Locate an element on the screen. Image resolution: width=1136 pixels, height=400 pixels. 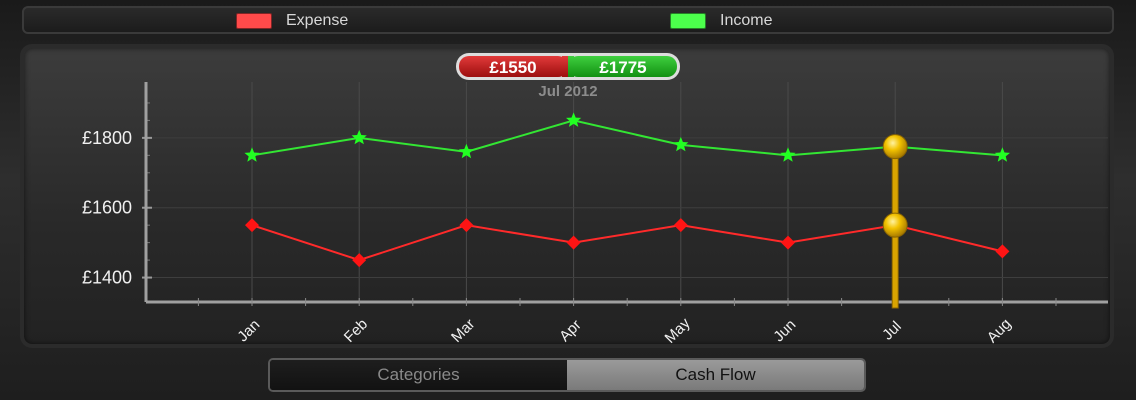
tab-cash-flow: Cash Flow is located at coordinates (715, 375).